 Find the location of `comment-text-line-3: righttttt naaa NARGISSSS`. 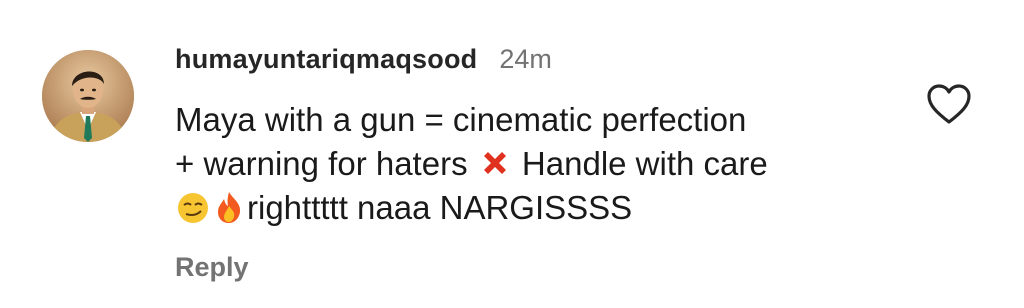

comment-text-line-3: righttttt naaa NARGISSSS is located at coordinates (545, 208).